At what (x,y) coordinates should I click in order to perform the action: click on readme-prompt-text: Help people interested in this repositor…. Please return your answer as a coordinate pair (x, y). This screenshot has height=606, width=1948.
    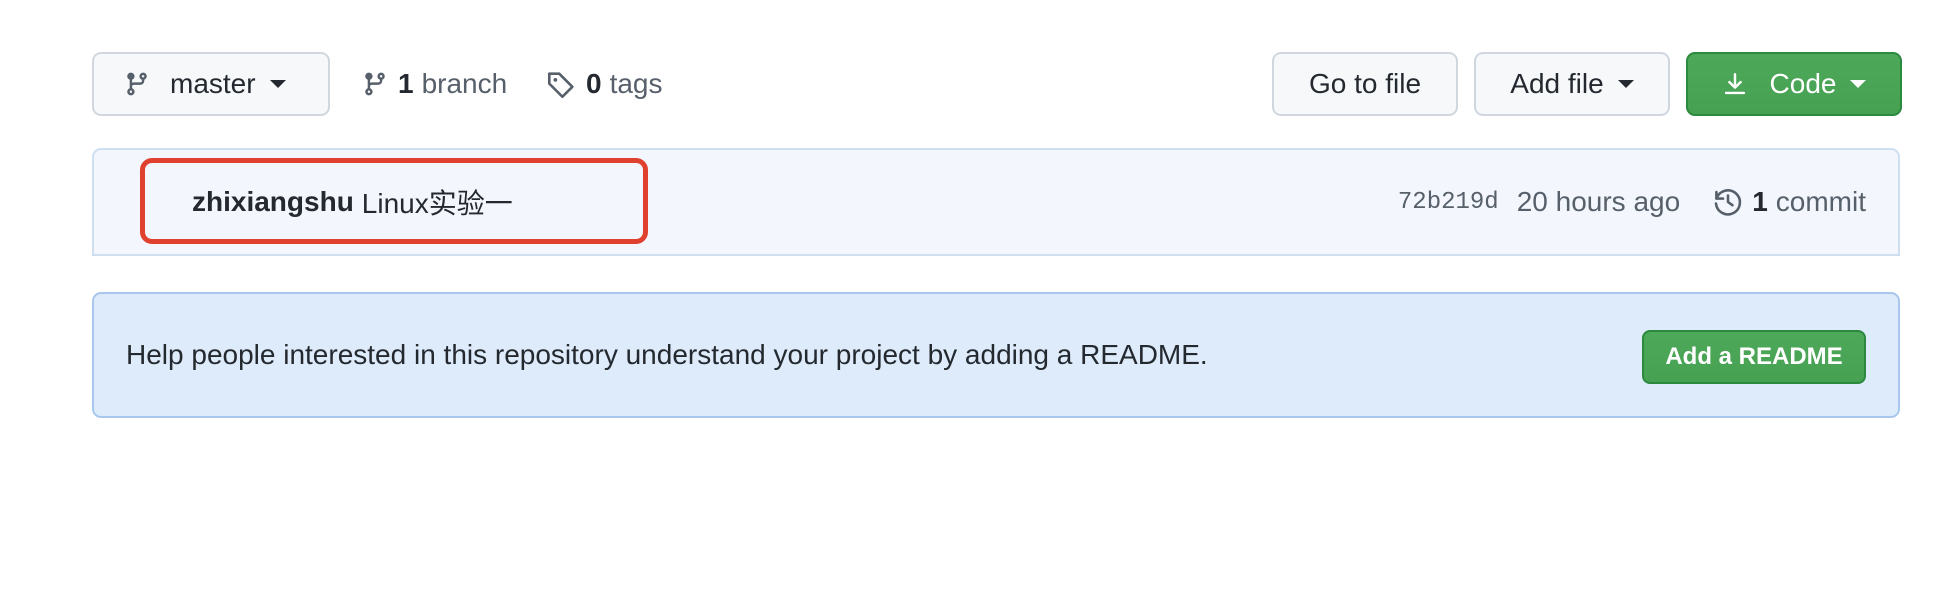
    Looking at the image, I should click on (667, 354).